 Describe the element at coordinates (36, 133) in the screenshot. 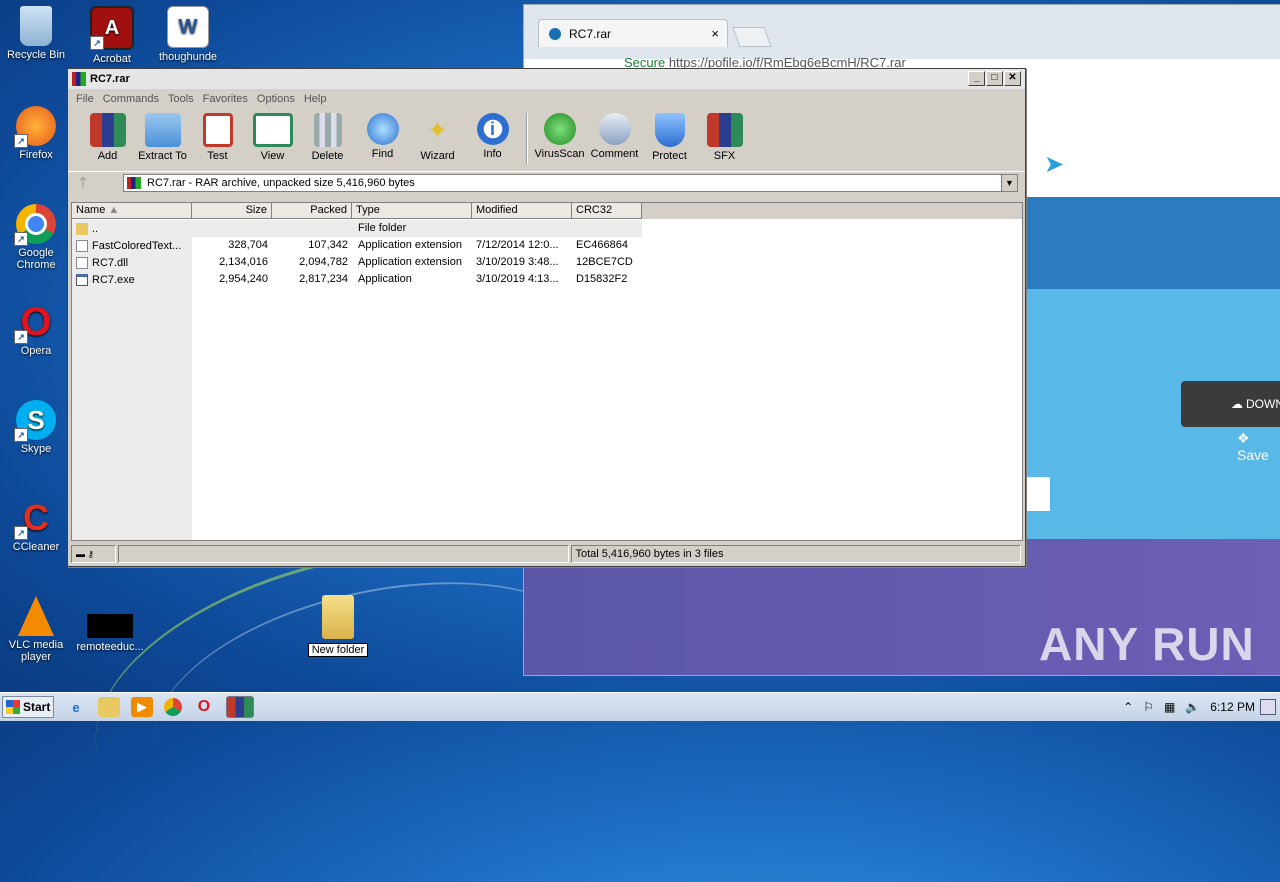

I see `desktop-icon-firefox: ↗ Firefox` at that location.